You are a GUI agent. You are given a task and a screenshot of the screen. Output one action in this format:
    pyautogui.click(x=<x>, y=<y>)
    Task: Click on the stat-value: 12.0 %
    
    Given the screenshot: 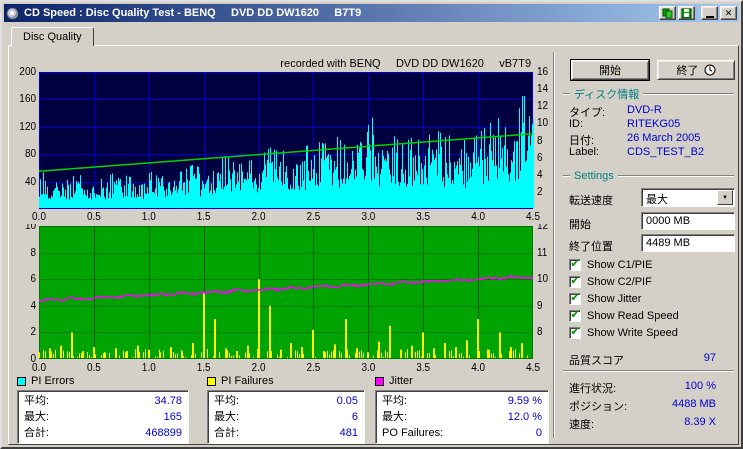 What is the action you would take?
    pyautogui.click(x=524, y=417)
    